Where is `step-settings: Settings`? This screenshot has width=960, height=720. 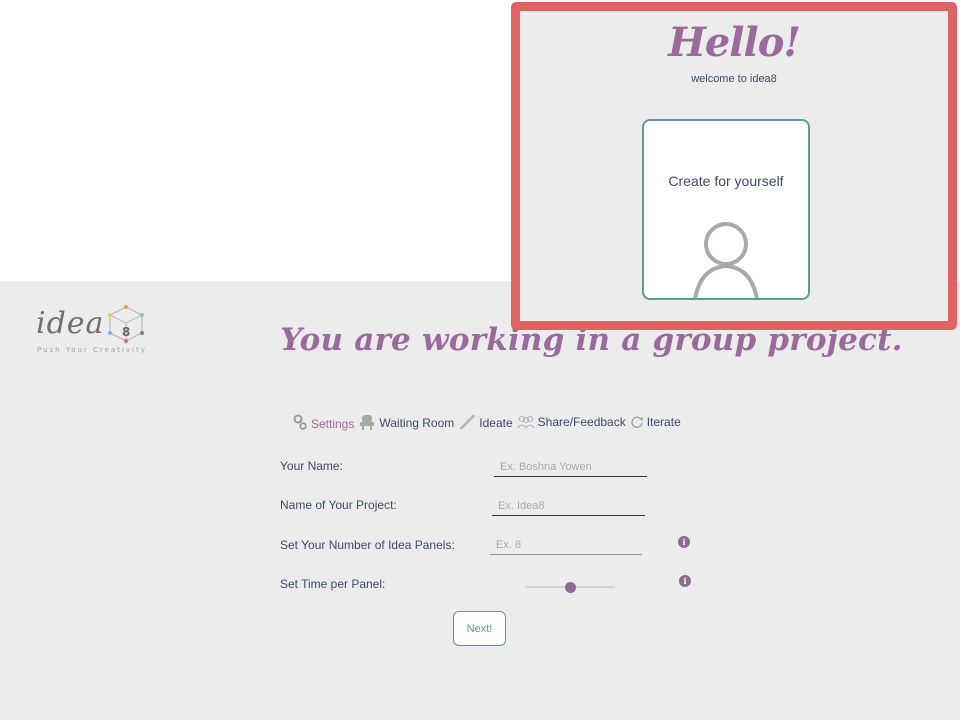 step-settings: Settings is located at coordinates (323, 422).